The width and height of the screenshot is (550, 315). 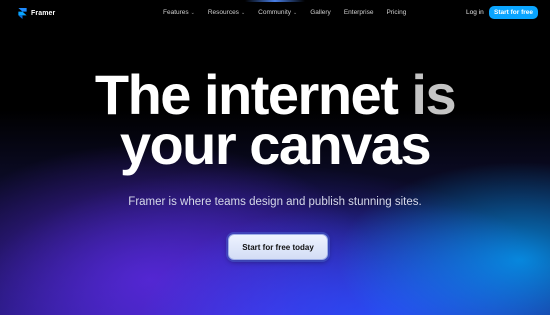 What do you see at coordinates (278, 247) in the screenshot?
I see `start-for-free-today-button: Start for free today` at bounding box center [278, 247].